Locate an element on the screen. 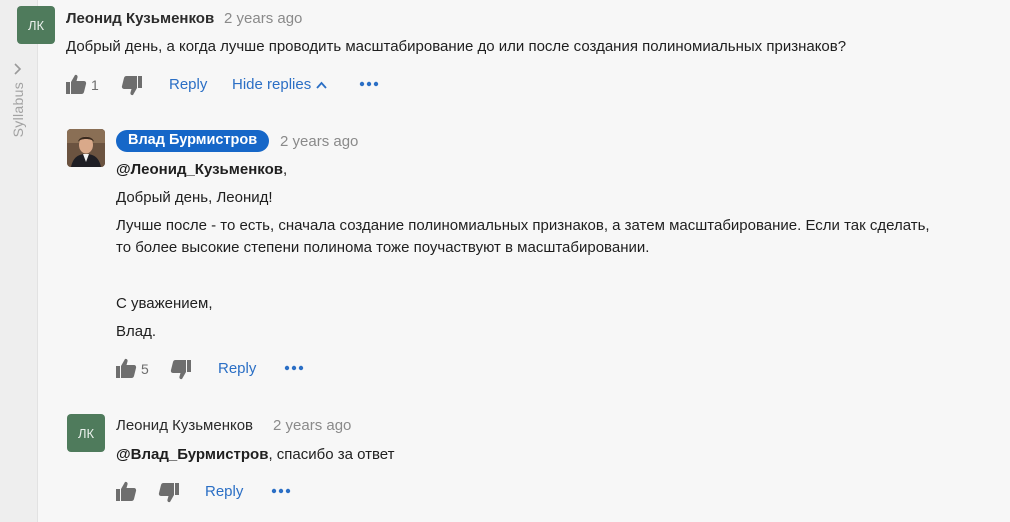 The image size is (1010, 522). mention-link: @Влад_Бурмистров is located at coordinates (192, 454).